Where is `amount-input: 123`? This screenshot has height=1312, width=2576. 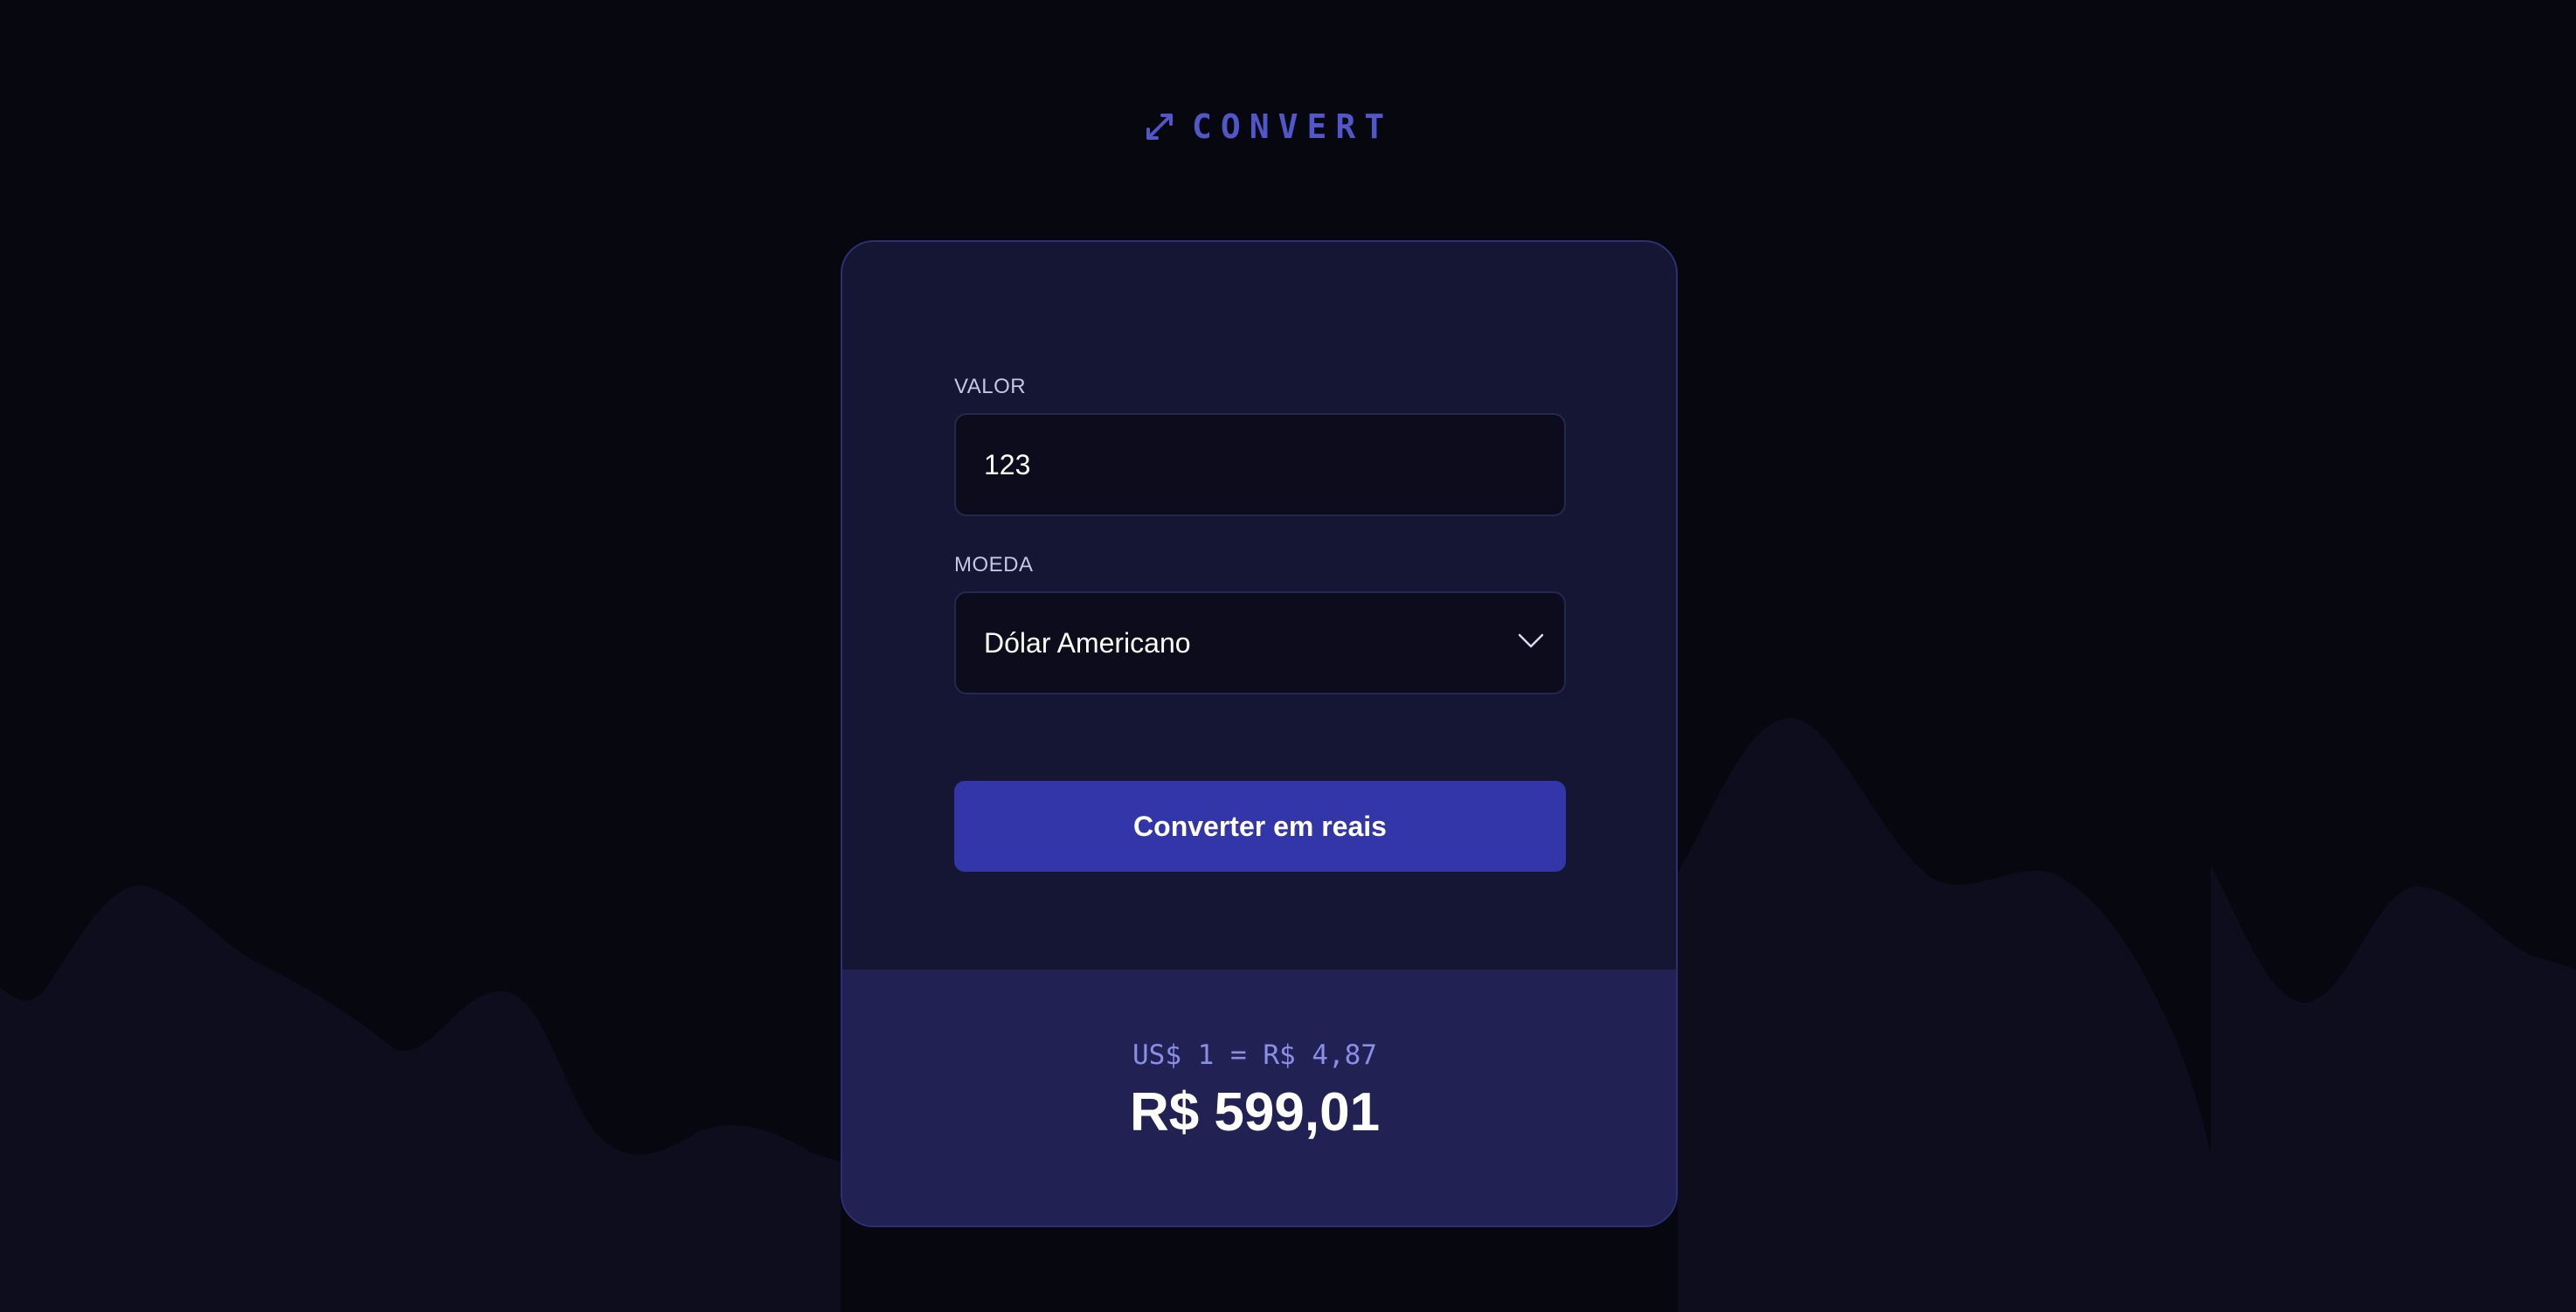 amount-input: 123 is located at coordinates (1260, 464).